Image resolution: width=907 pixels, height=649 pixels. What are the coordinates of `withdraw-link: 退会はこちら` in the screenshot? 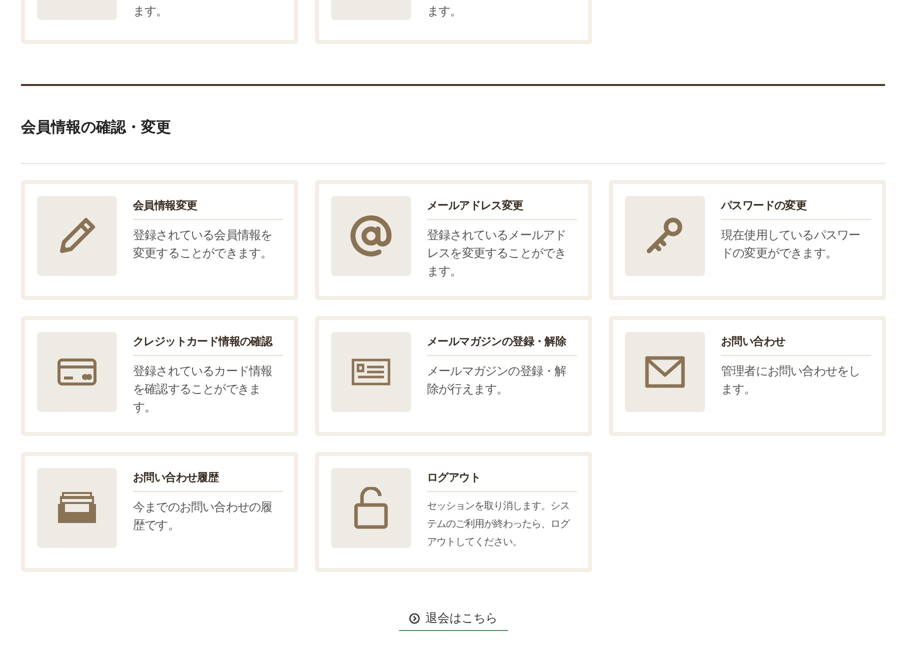 It's located at (453, 620).